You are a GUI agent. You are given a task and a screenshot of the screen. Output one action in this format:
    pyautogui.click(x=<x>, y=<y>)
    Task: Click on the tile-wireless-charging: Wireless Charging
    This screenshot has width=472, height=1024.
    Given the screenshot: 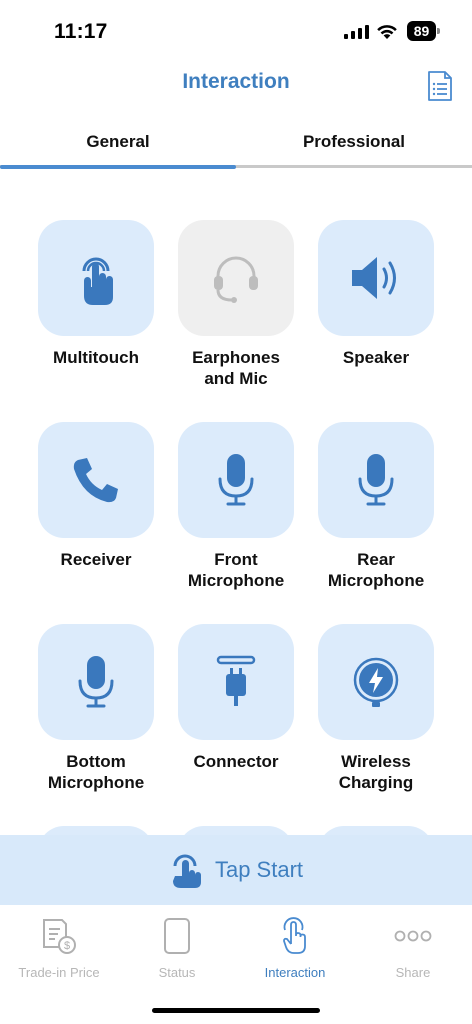 What is the action you would take?
    pyautogui.click(x=376, y=708)
    